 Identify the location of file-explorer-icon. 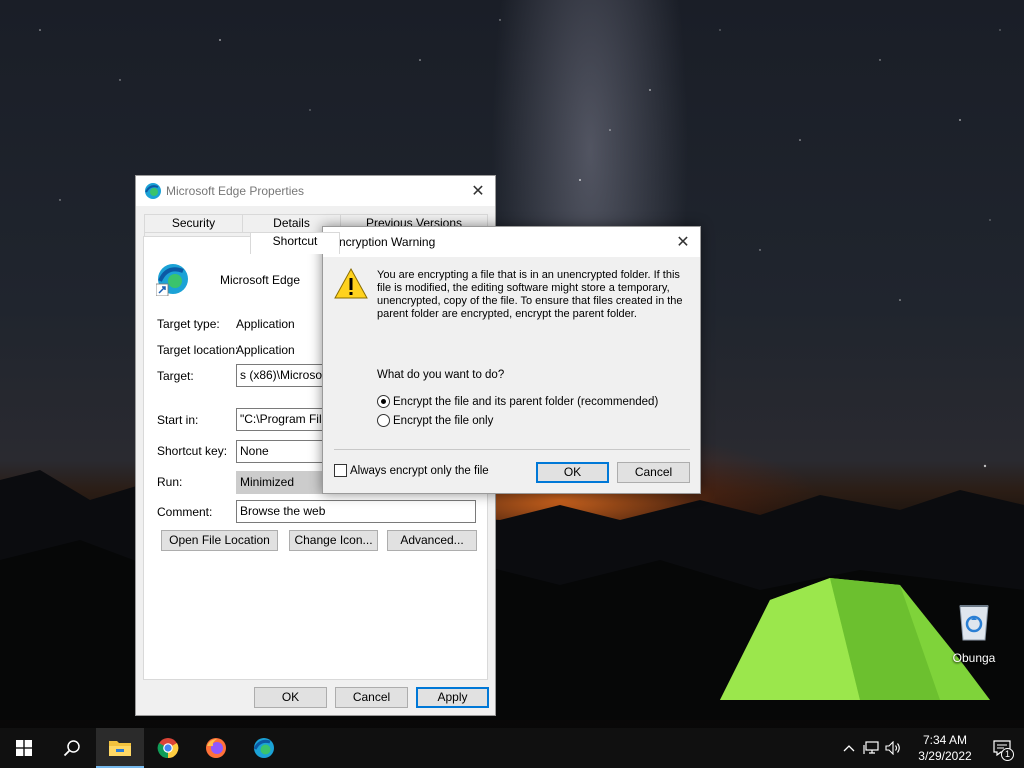
(120, 748).